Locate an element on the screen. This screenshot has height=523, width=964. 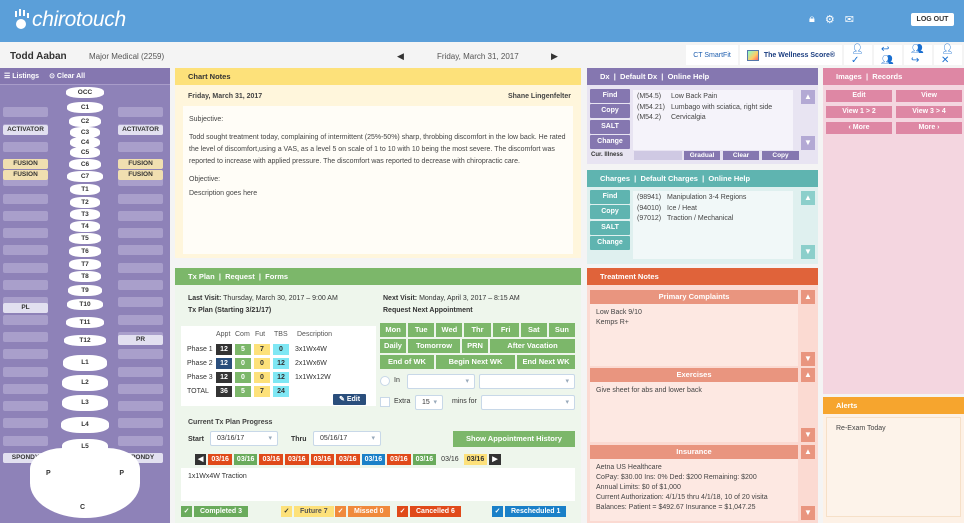
vertebra-t7: T7 is located at coordinates (85, 265).